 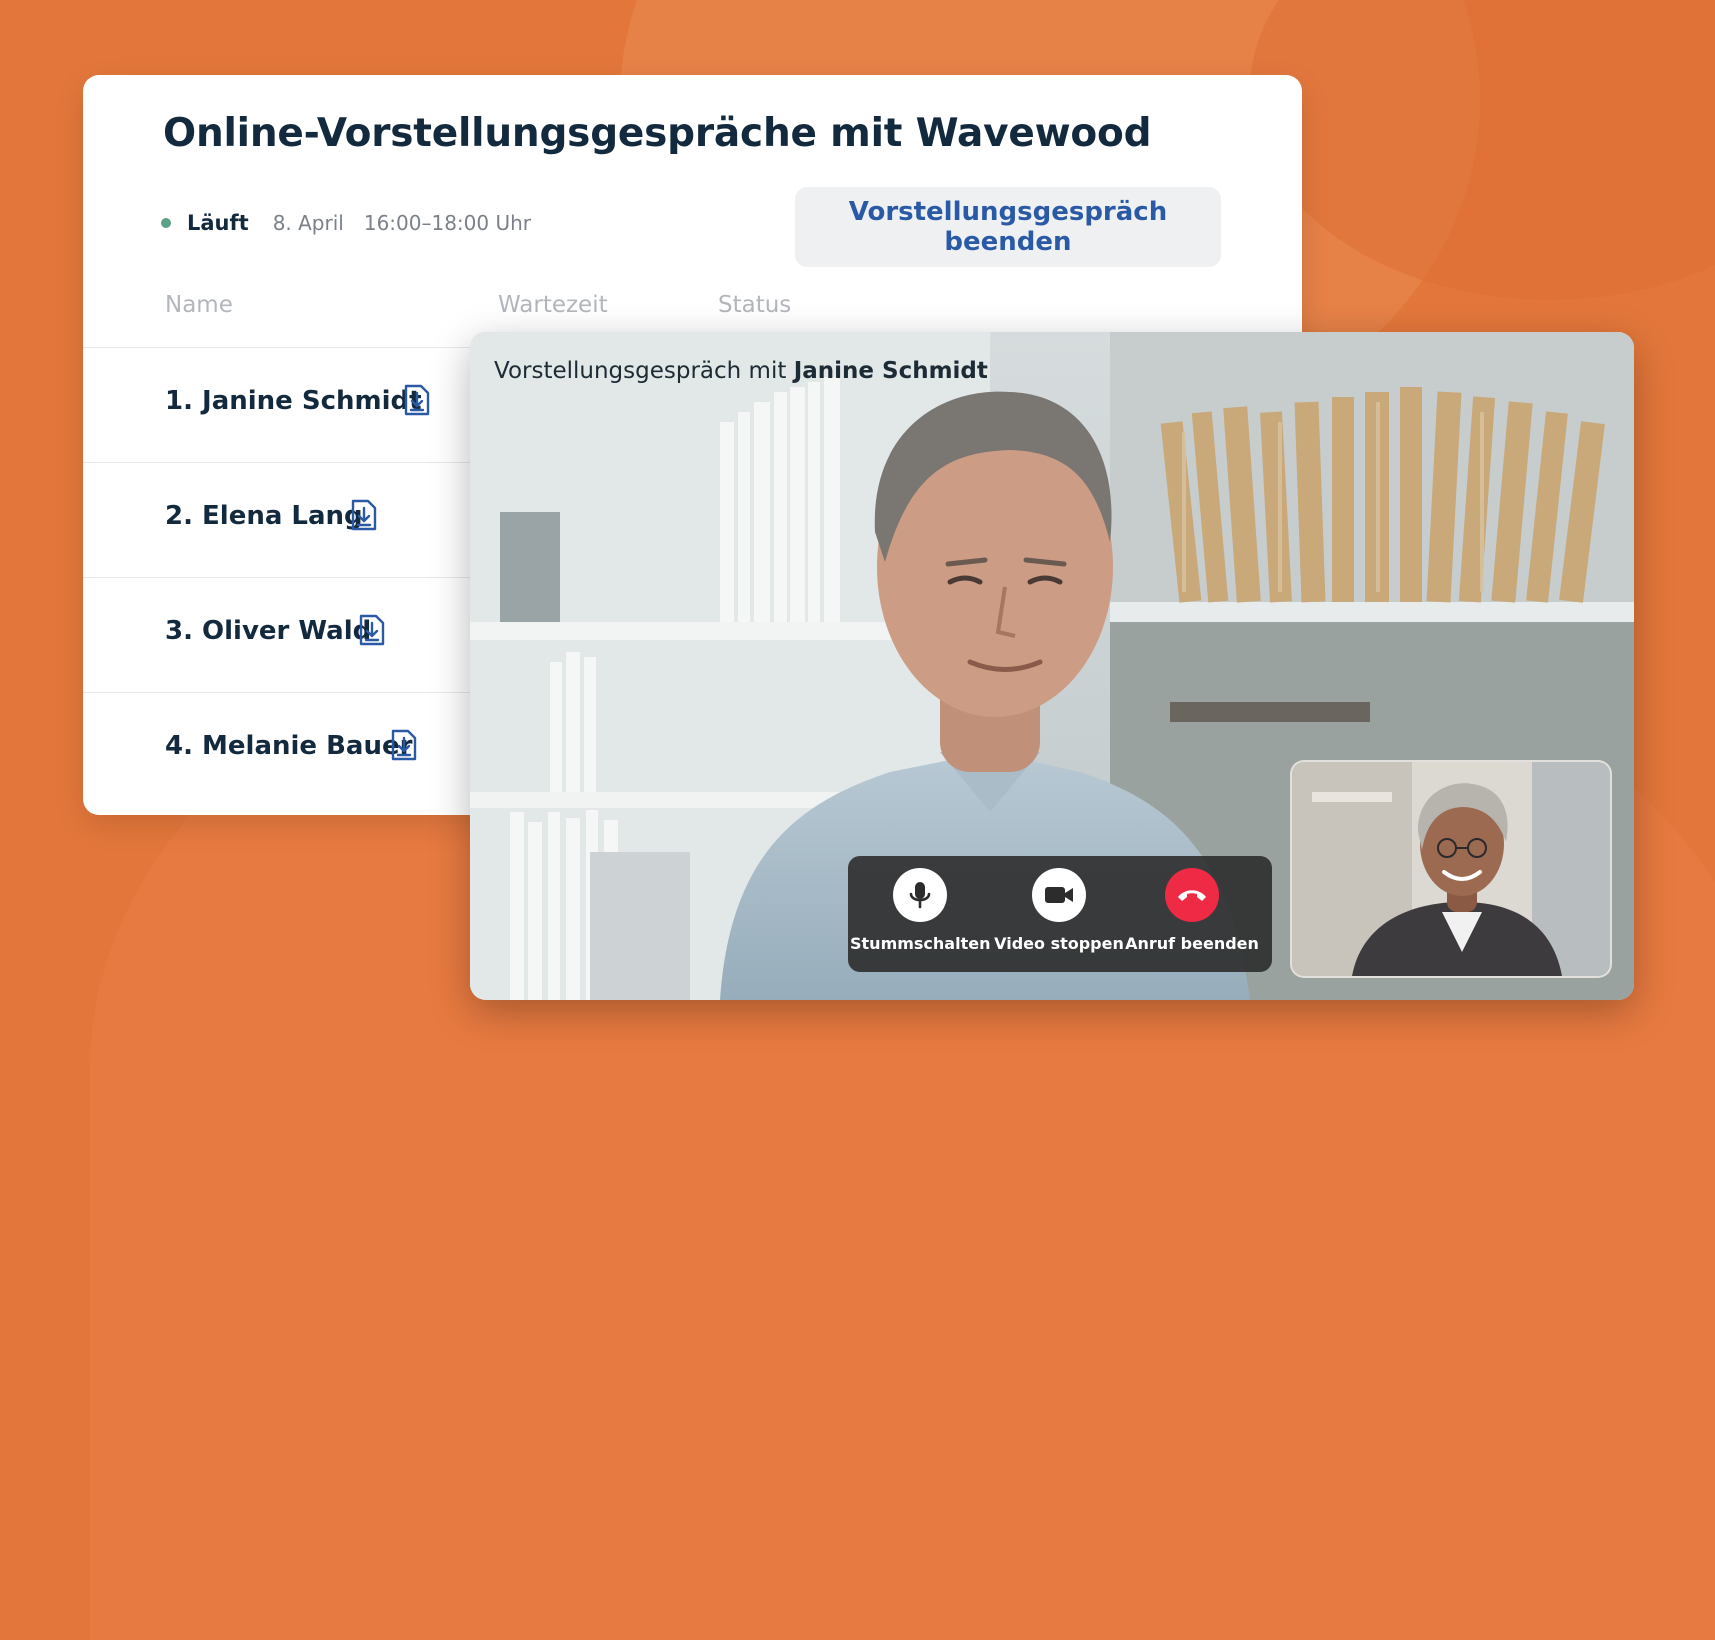 What do you see at coordinates (264, 516) in the screenshot?
I see `candidate-name: 2. Elena Lang` at bounding box center [264, 516].